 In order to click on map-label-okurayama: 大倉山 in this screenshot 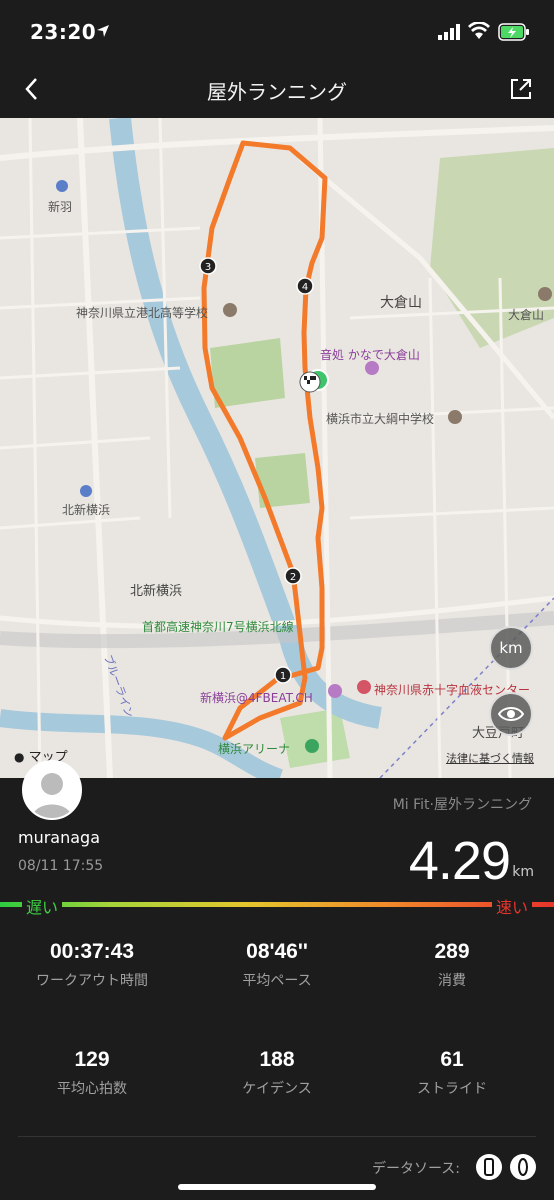, I will do `click(401, 303)`.